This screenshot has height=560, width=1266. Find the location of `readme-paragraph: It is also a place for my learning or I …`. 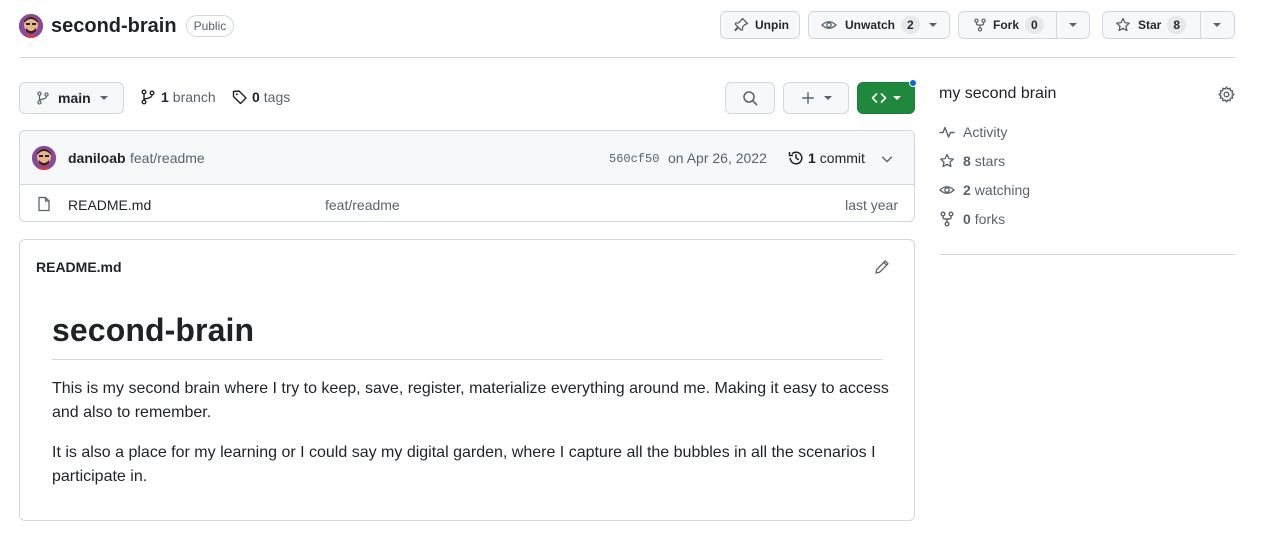

readme-paragraph: It is also a place for my learning or I … is located at coordinates (464, 464).